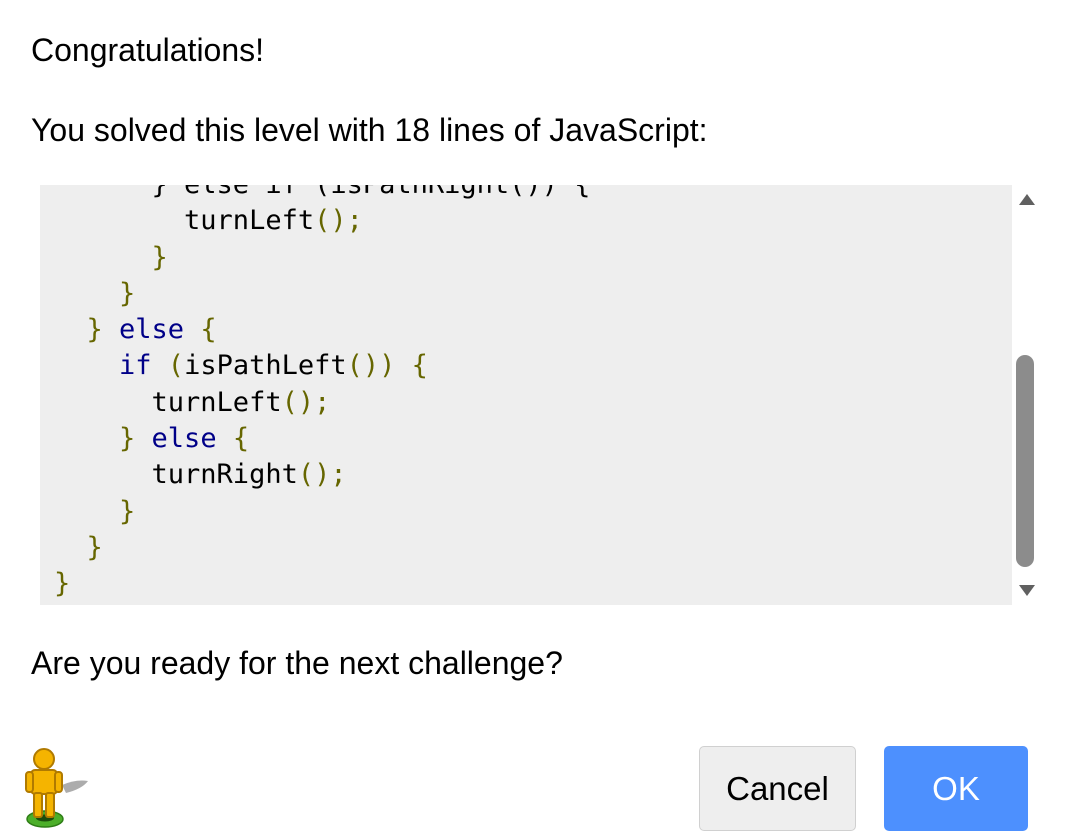 This screenshot has height=839, width=1078. I want to click on scroll-thumb, so click(1025, 461).